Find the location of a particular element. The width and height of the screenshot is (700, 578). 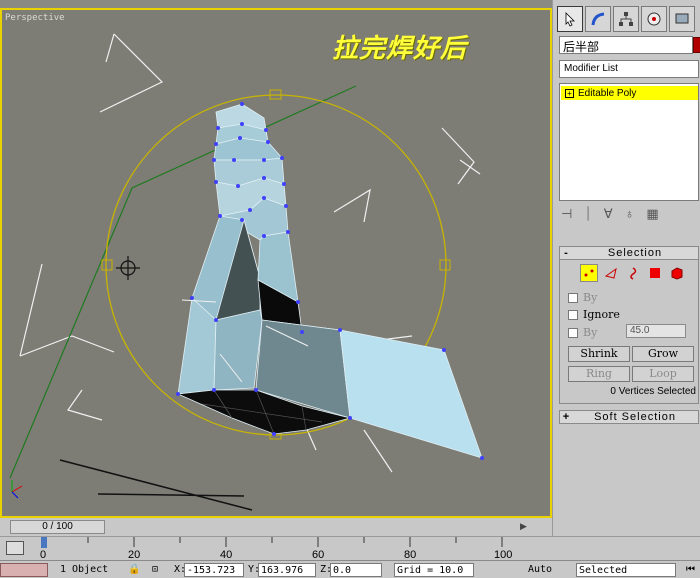

object-count: 1 Object is located at coordinates (84, 569).